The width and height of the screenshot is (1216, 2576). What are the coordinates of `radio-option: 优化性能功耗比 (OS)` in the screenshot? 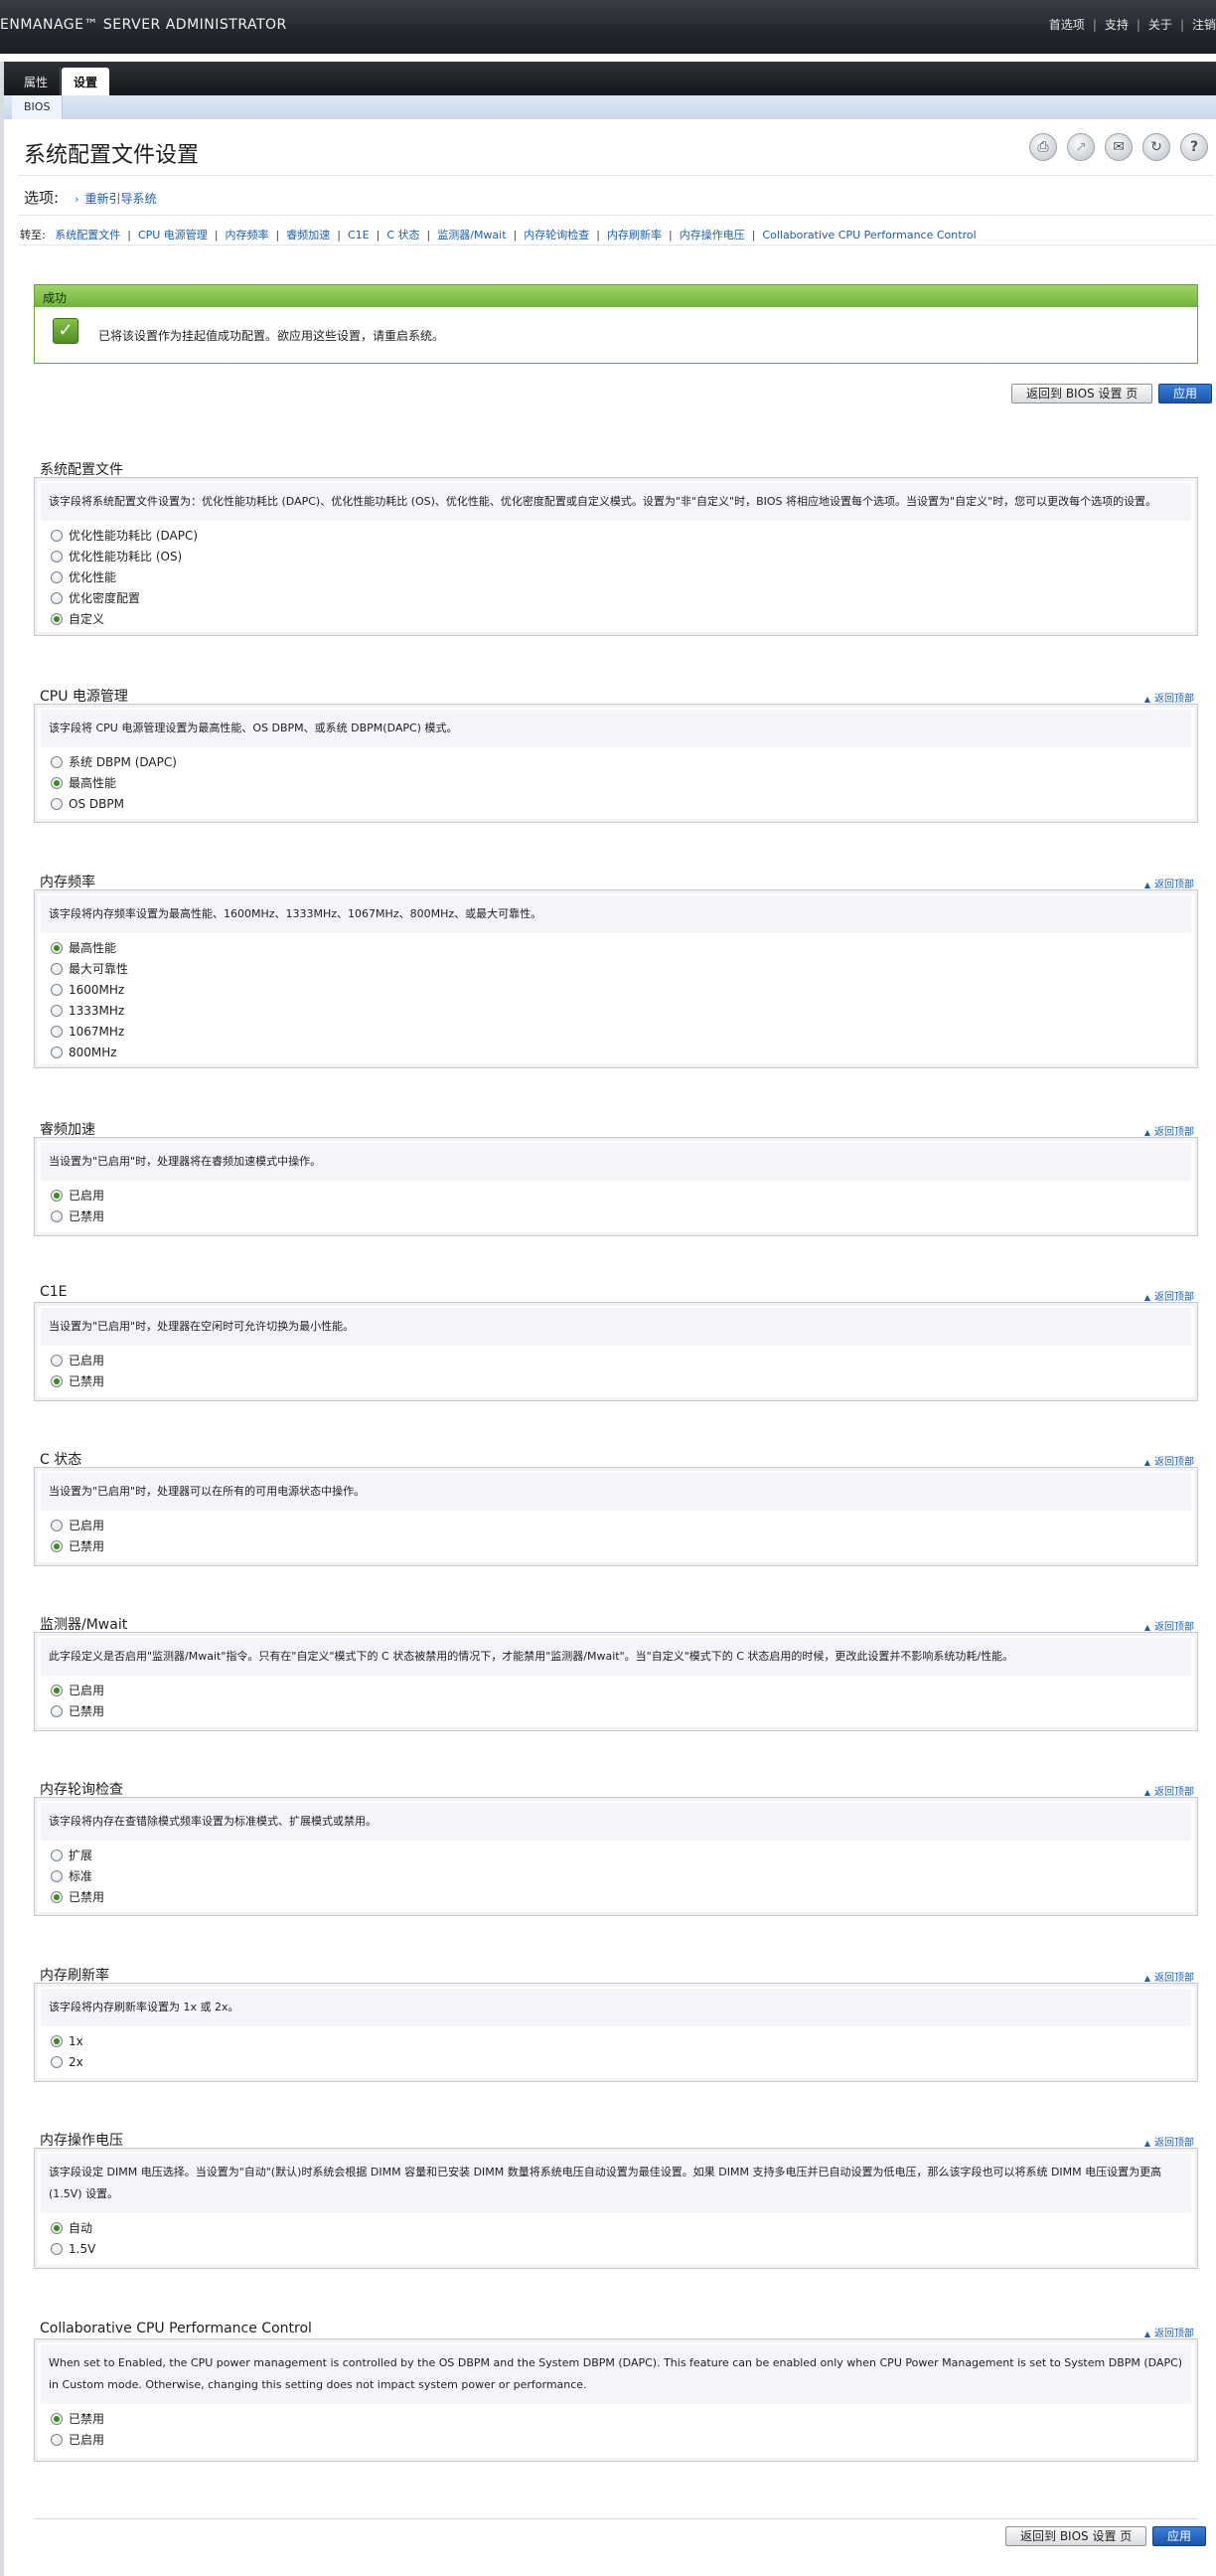 It's located at (624, 556).